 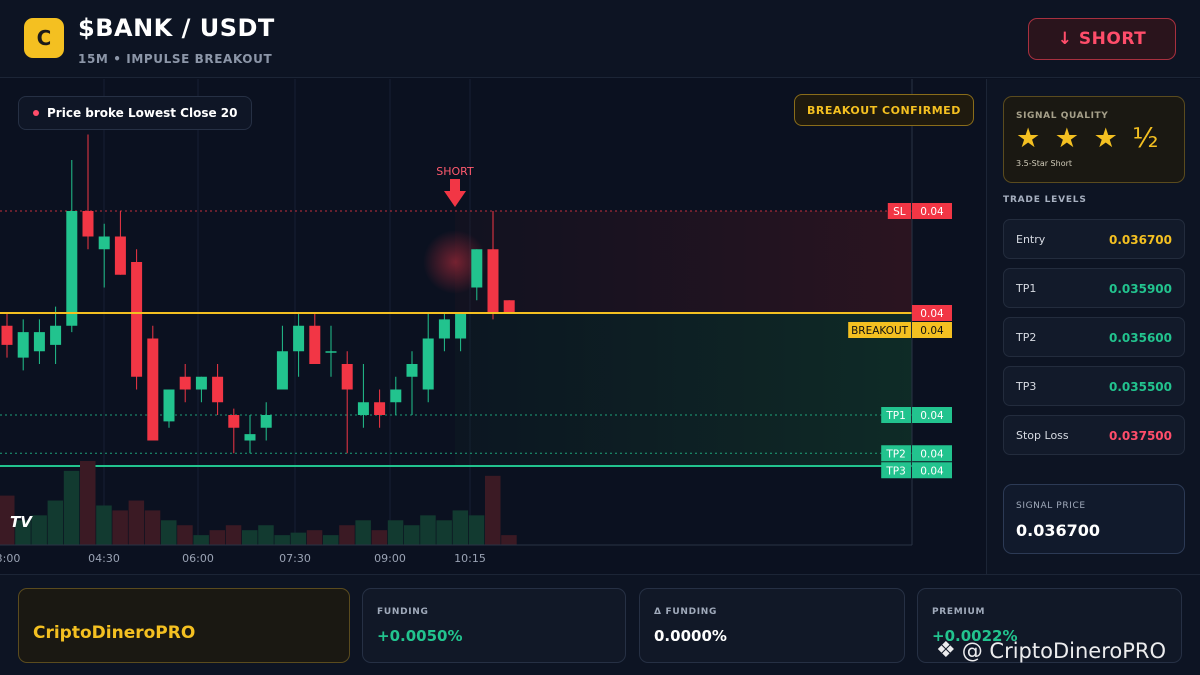 I want to click on short-marker-label: SHORT, so click(x=455, y=171).